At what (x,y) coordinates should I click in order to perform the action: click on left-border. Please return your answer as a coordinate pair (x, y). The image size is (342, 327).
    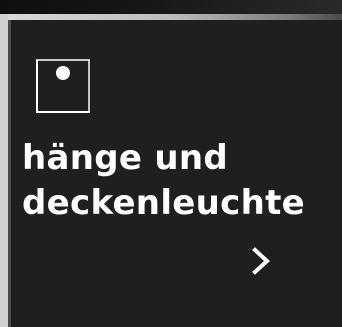
    Looking at the image, I should click on (4, 170).